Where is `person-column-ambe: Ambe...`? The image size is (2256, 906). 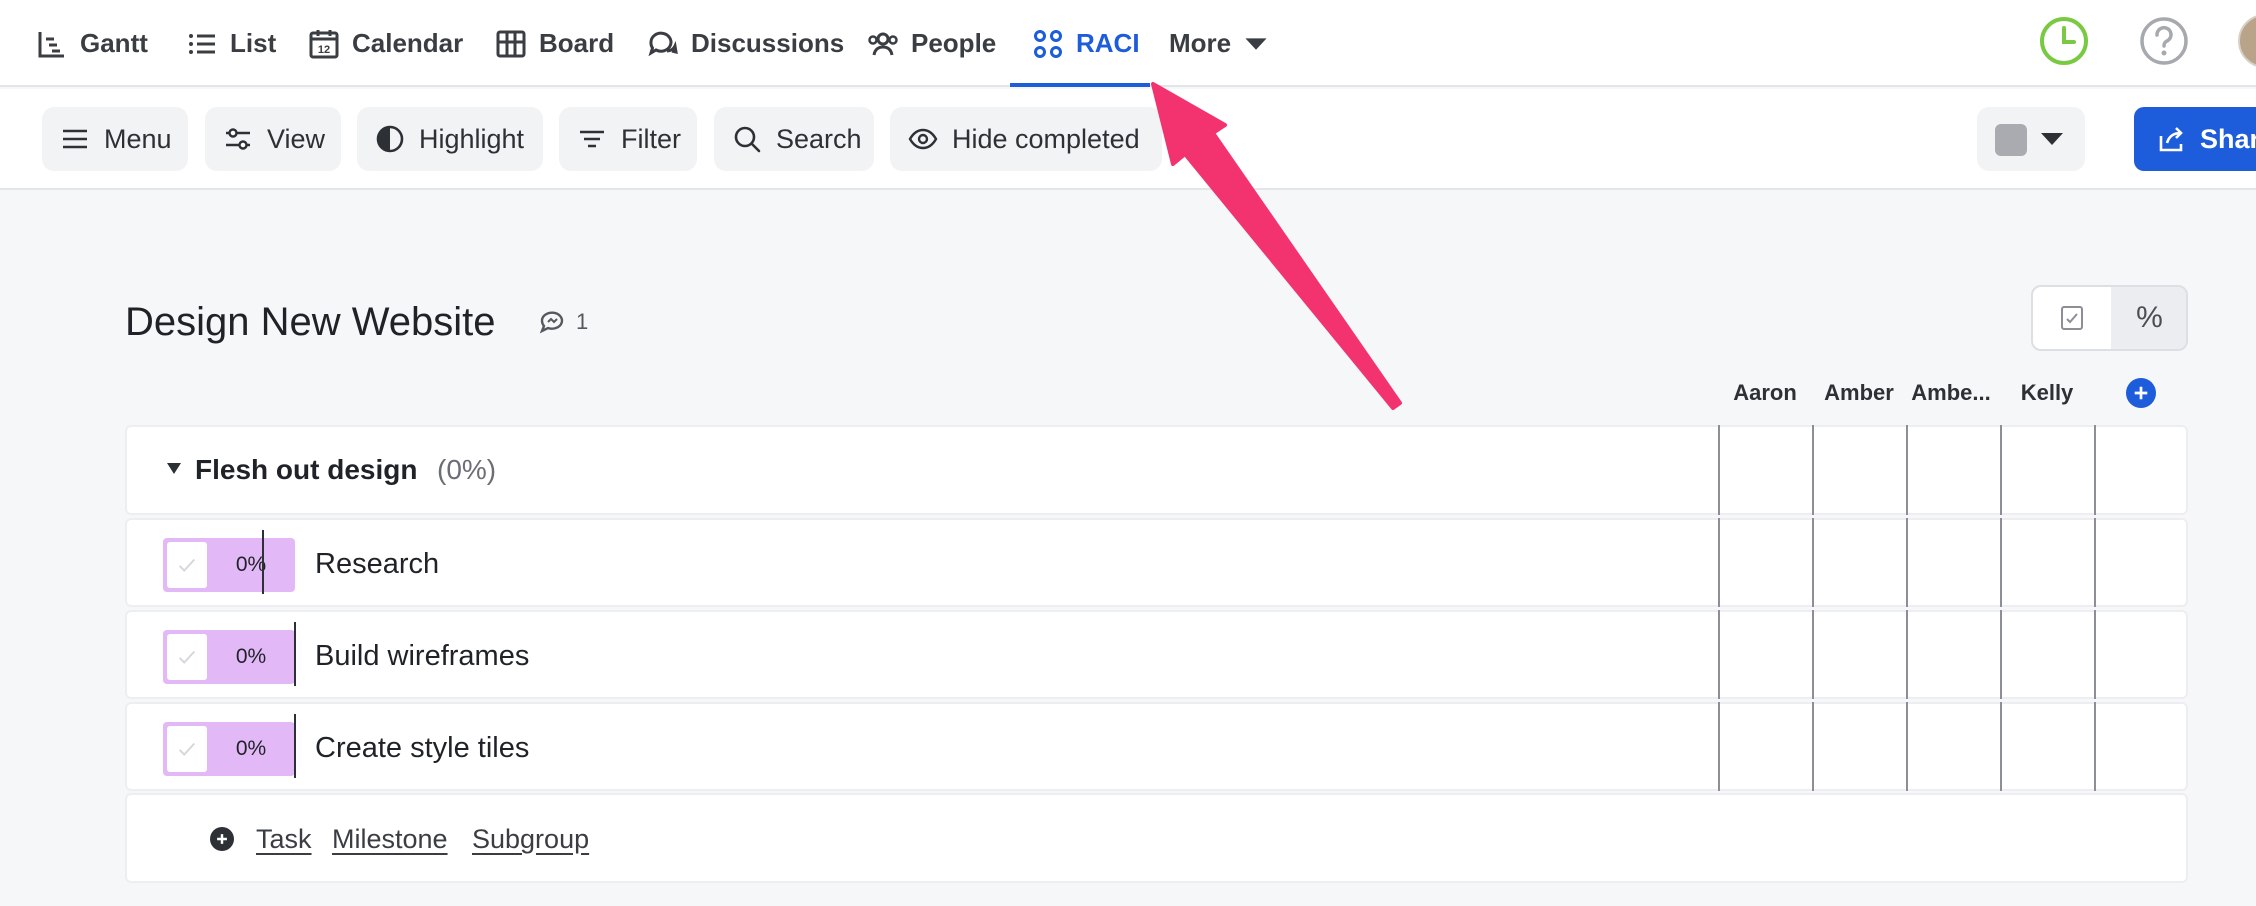
person-column-ambe: Ambe... is located at coordinates (1951, 393).